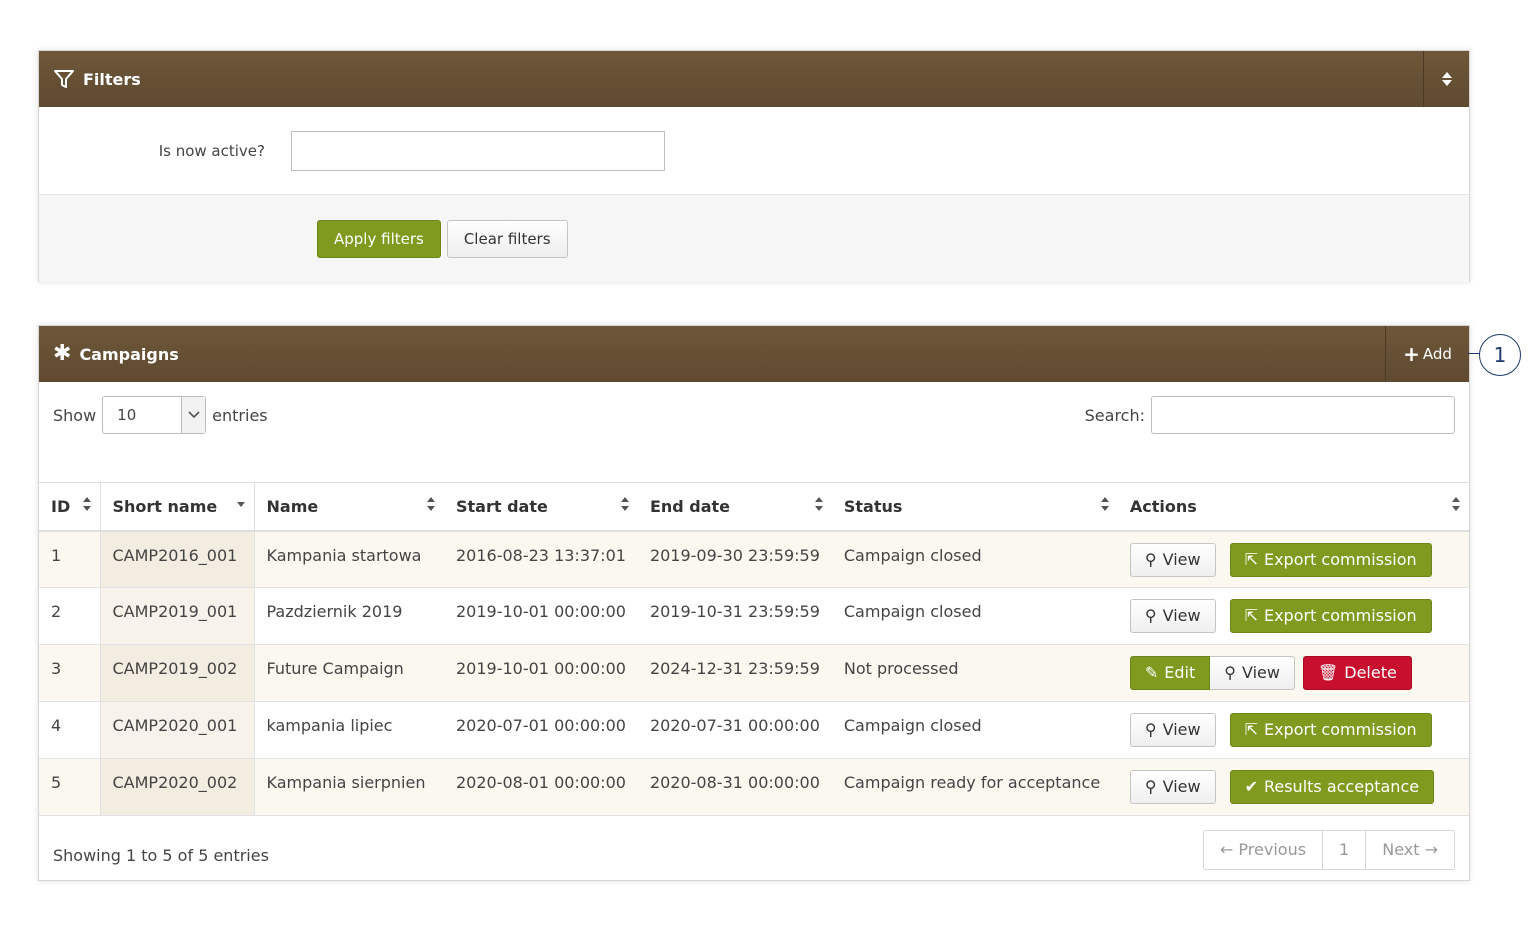  Describe the element at coordinates (754, 151) in the screenshot. I see `filter-row-active: Is now active?` at that location.